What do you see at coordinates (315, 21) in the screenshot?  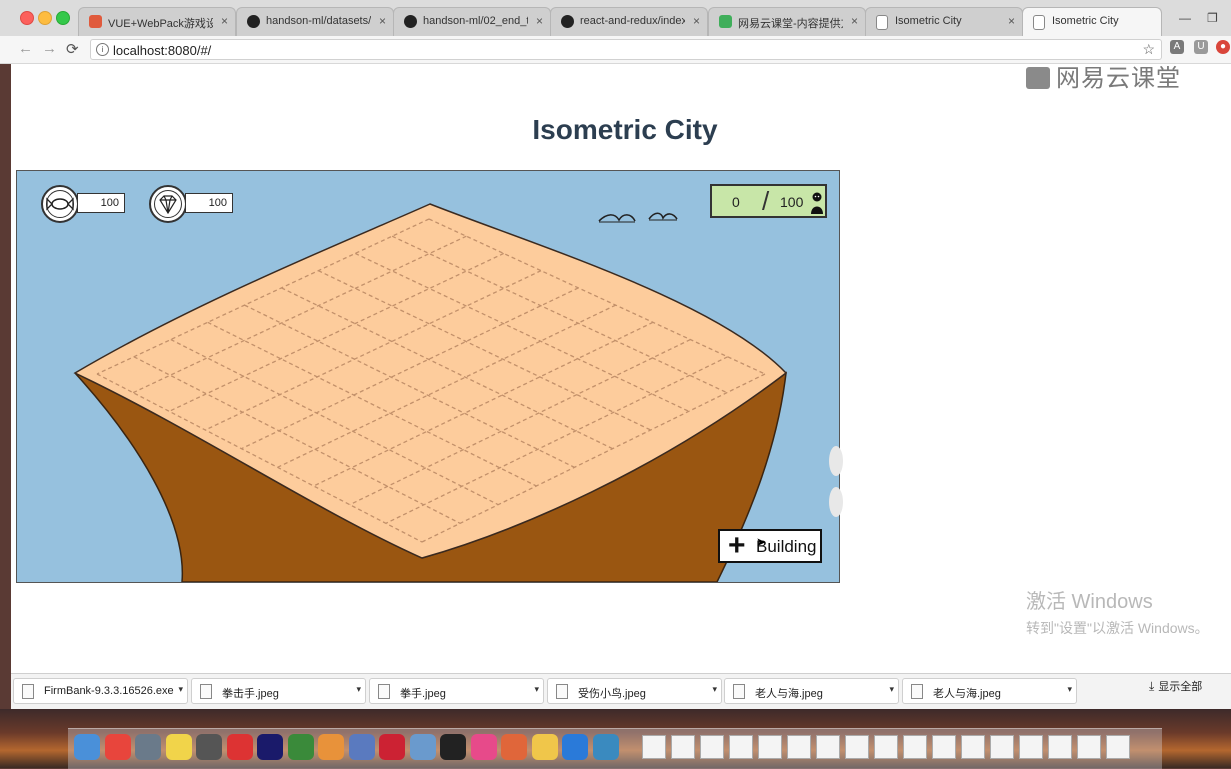 I see `tab-datasets: handson-ml/datasets/h ×` at bounding box center [315, 21].